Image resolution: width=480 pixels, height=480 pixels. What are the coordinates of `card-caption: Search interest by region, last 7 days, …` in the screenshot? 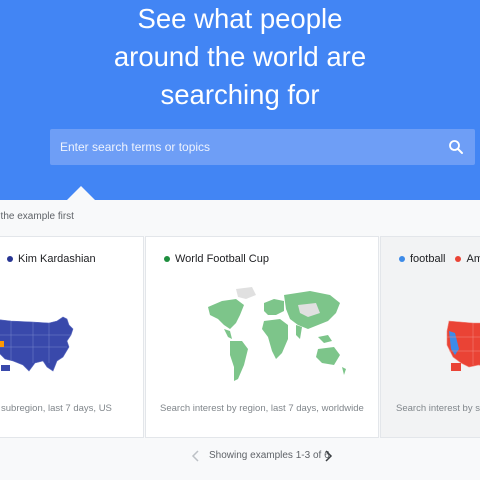 It's located at (262, 408).